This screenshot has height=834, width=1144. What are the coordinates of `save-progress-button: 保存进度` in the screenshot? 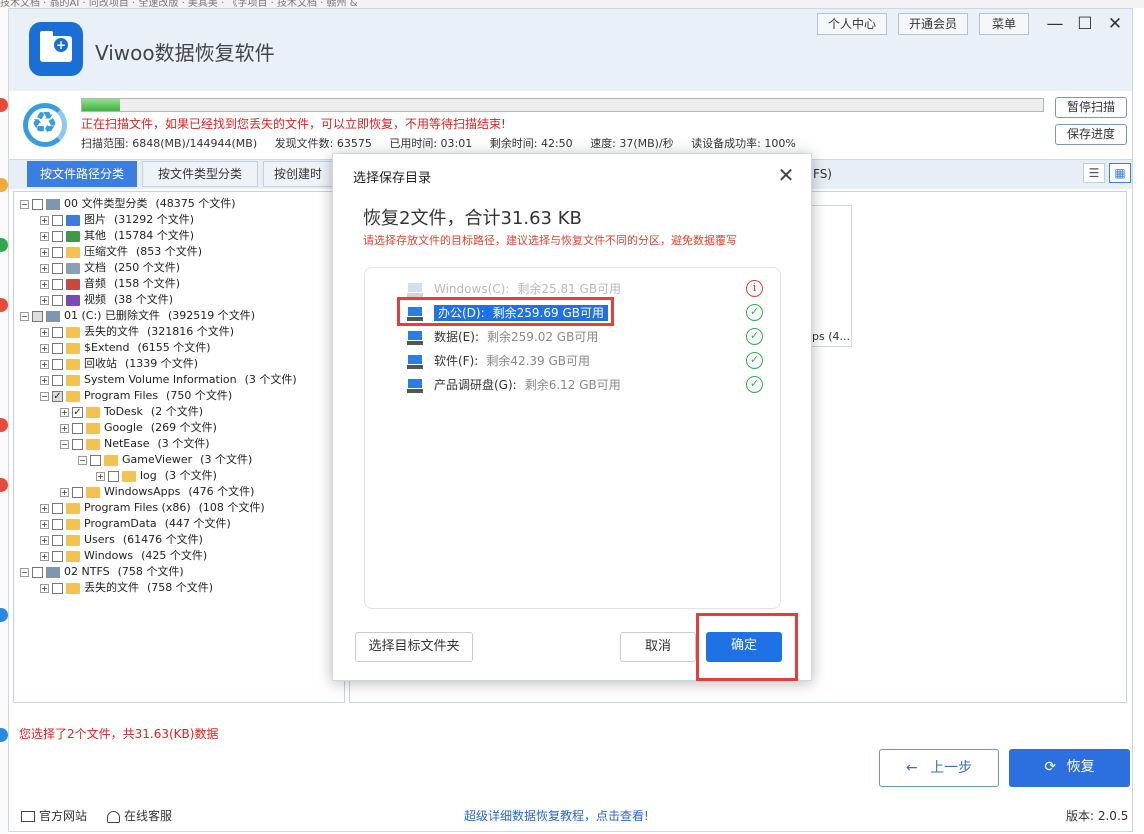 It's located at (1091, 134).